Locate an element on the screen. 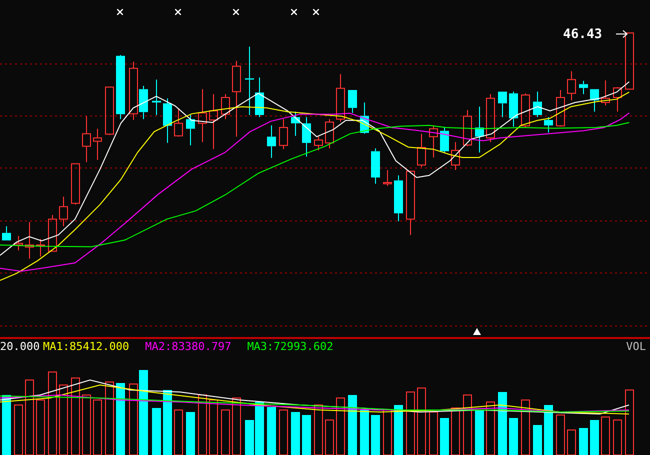  indicator-label: VOL is located at coordinates (636, 347).